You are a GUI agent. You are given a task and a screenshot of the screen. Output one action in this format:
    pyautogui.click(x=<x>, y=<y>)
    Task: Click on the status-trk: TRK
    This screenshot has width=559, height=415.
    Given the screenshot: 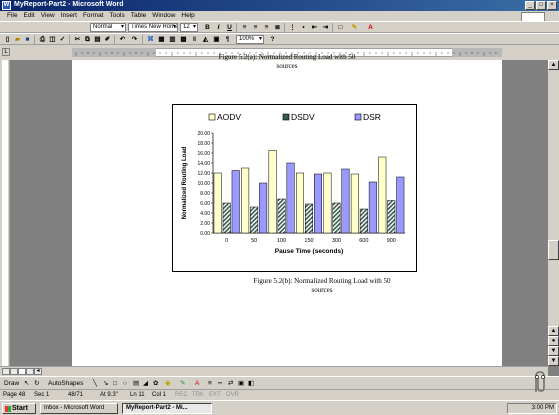 What is the action you would take?
    pyautogui.click(x=198, y=395)
    